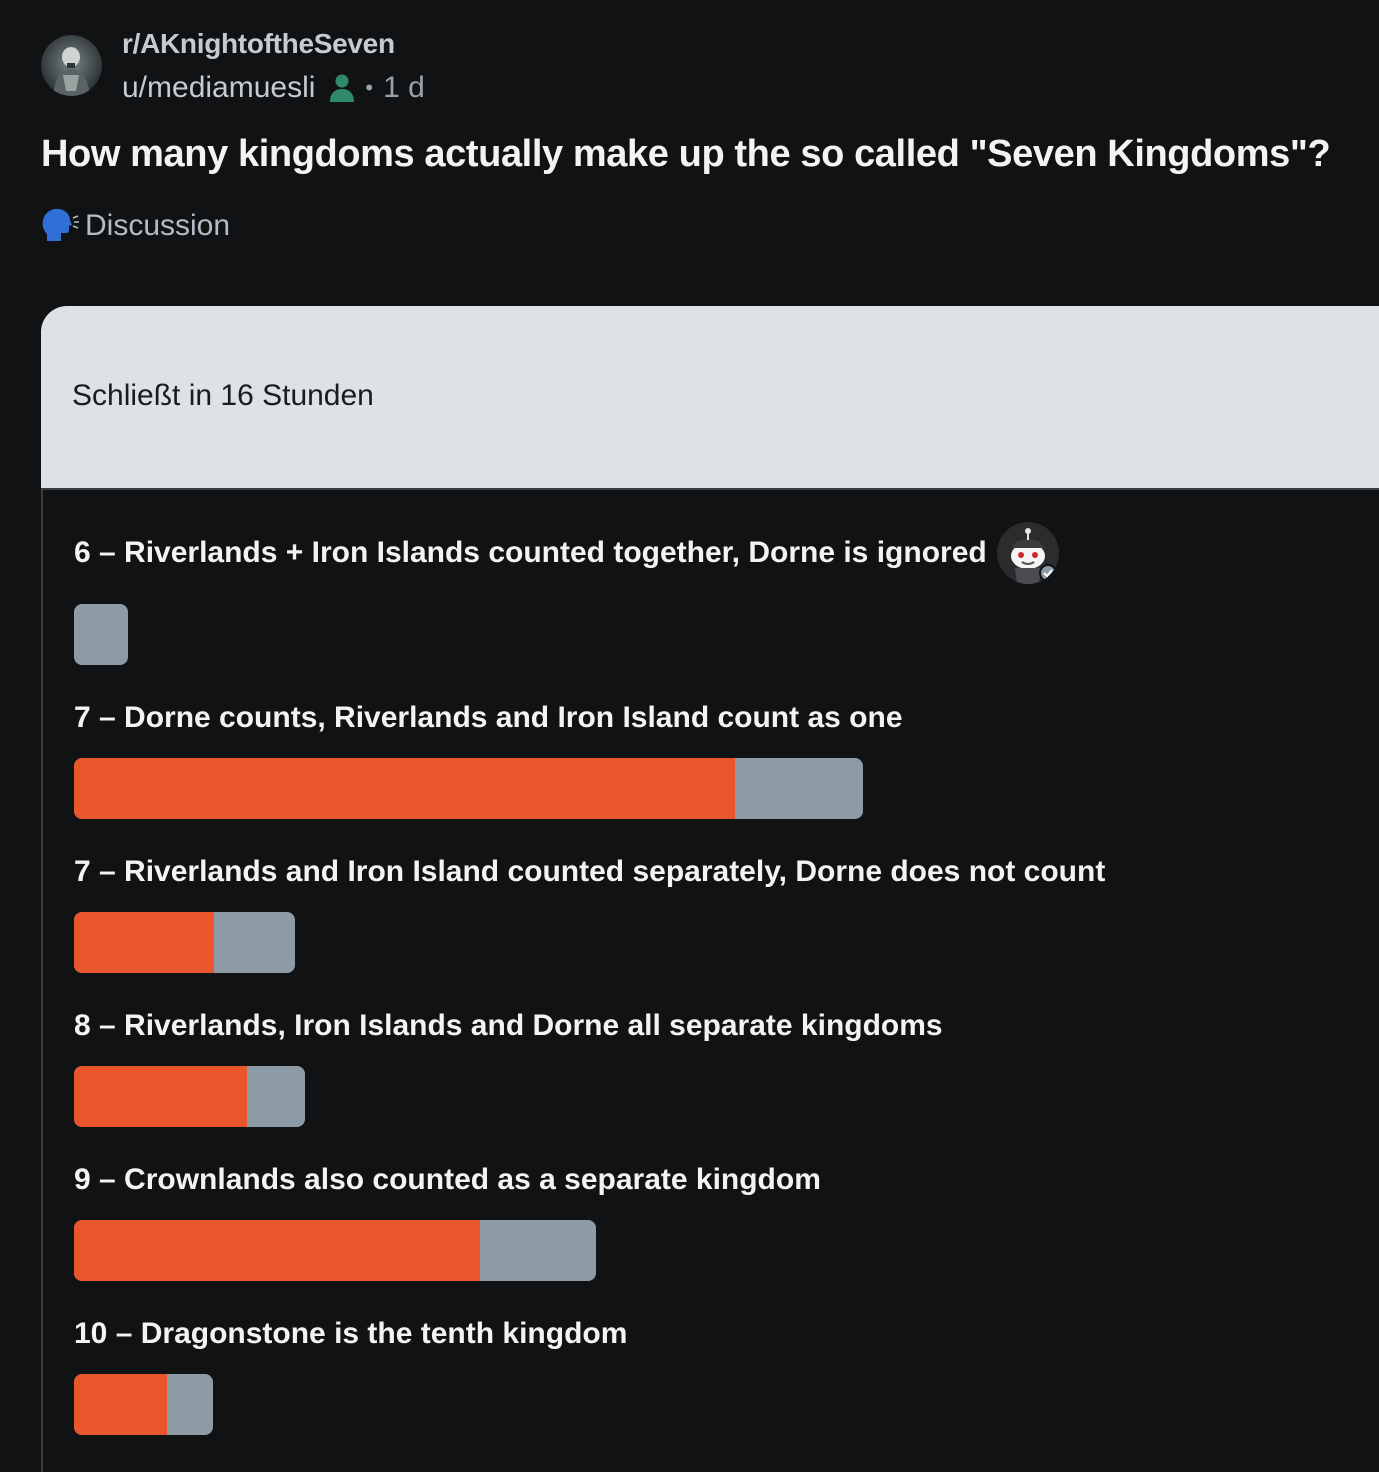 Image resolution: width=1379 pixels, height=1472 pixels. I want to click on author-name: u/mediamuesli, so click(218, 88).